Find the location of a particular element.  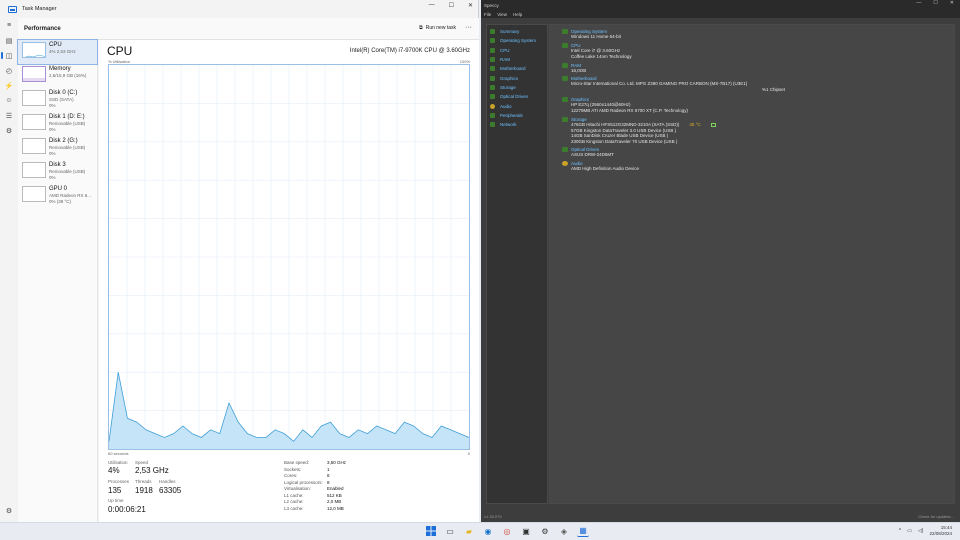

title-bar: Task Manager — ☐ ✕ is located at coordinates (239, 9).